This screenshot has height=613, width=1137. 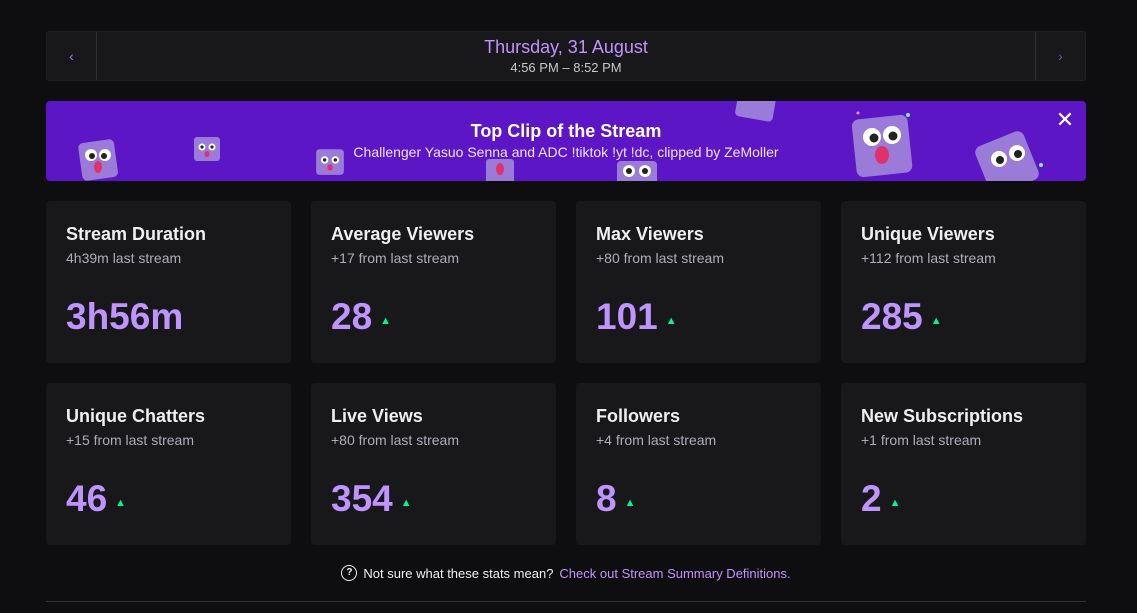 I want to click on stat-title: Max Viewers, so click(x=650, y=234).